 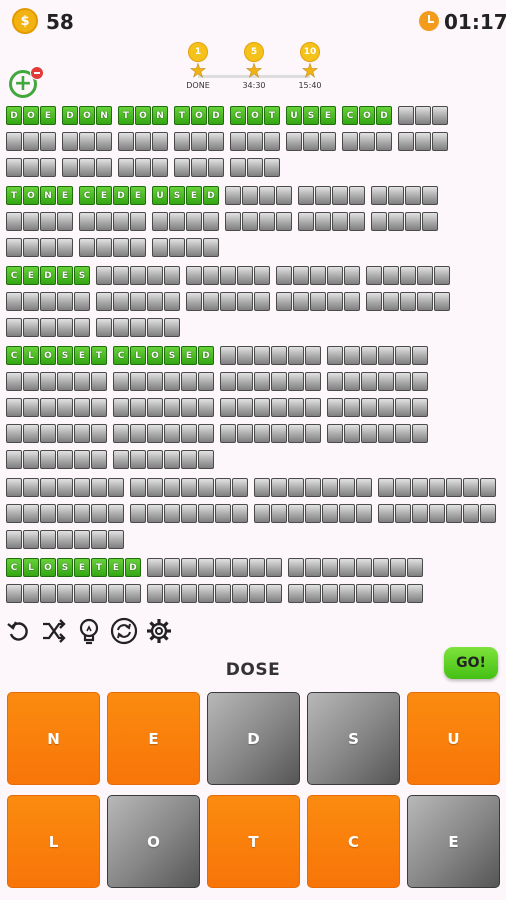 What do you see at coordinates (153, 841) in the screenshot?
I see `letter-tile: O` at bounding box center [153, 841].